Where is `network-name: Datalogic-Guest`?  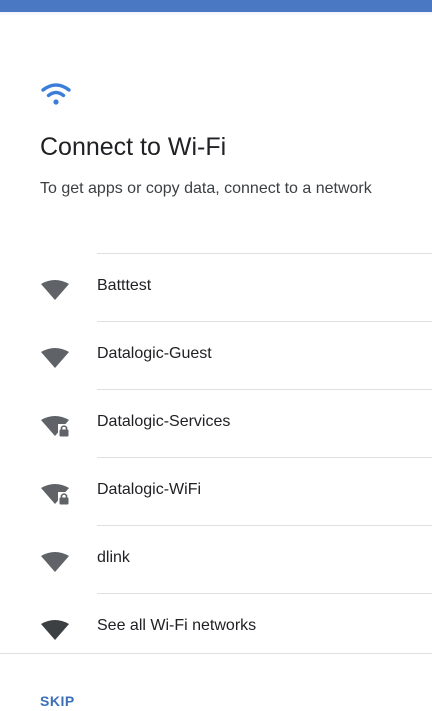 network-name: Datalogic-Guest is located at coordinates (154, 353).